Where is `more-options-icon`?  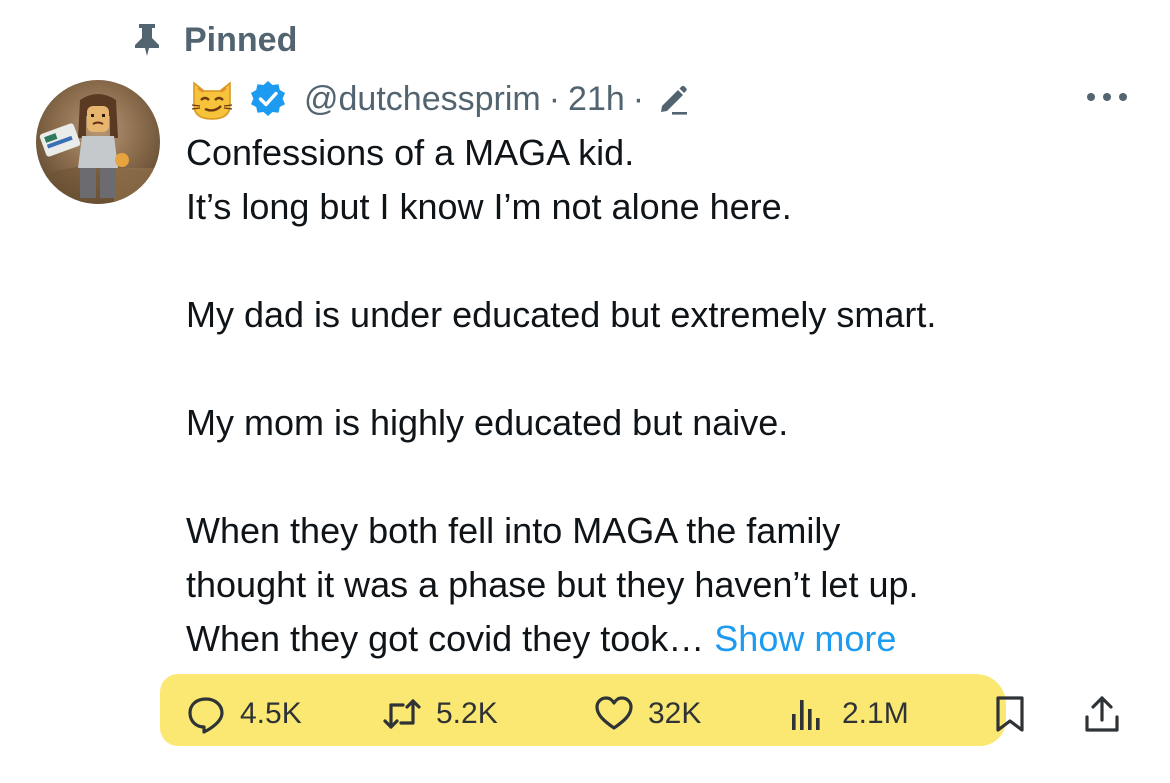
more-options-icon is located at coordinates (1107, 99).